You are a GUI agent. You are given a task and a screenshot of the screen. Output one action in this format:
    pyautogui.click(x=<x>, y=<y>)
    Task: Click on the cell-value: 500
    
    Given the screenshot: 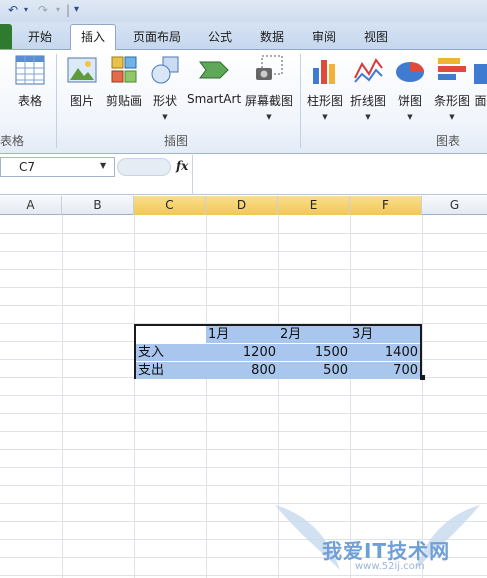 What is the action you would take?
    pyautogui.click(x=314, y=370)
    